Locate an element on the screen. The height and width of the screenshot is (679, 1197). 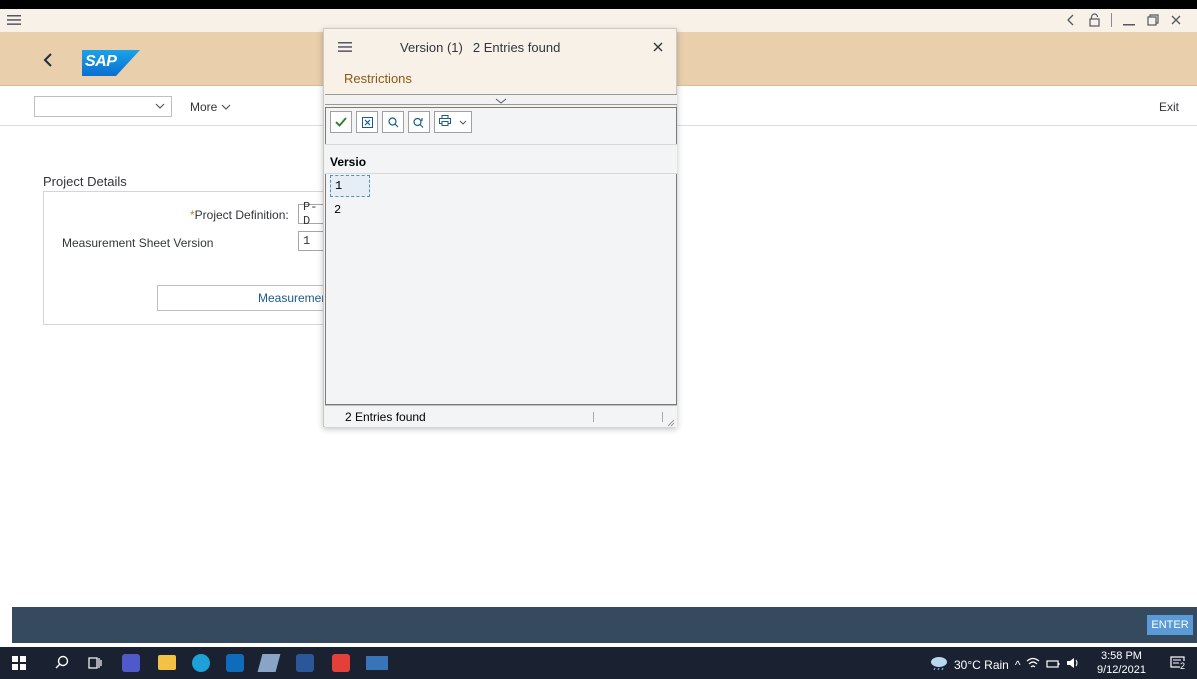
section-title: Project Details is located at coordinates (85, 181).